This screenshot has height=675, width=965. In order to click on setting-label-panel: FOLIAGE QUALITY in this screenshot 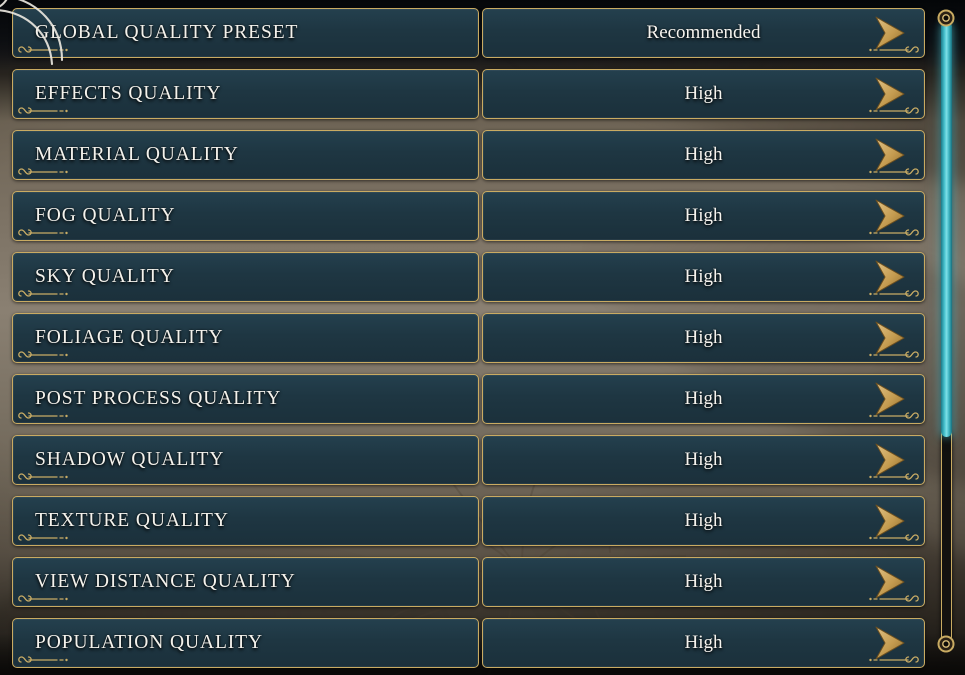, I will do `click(245, 338)`.